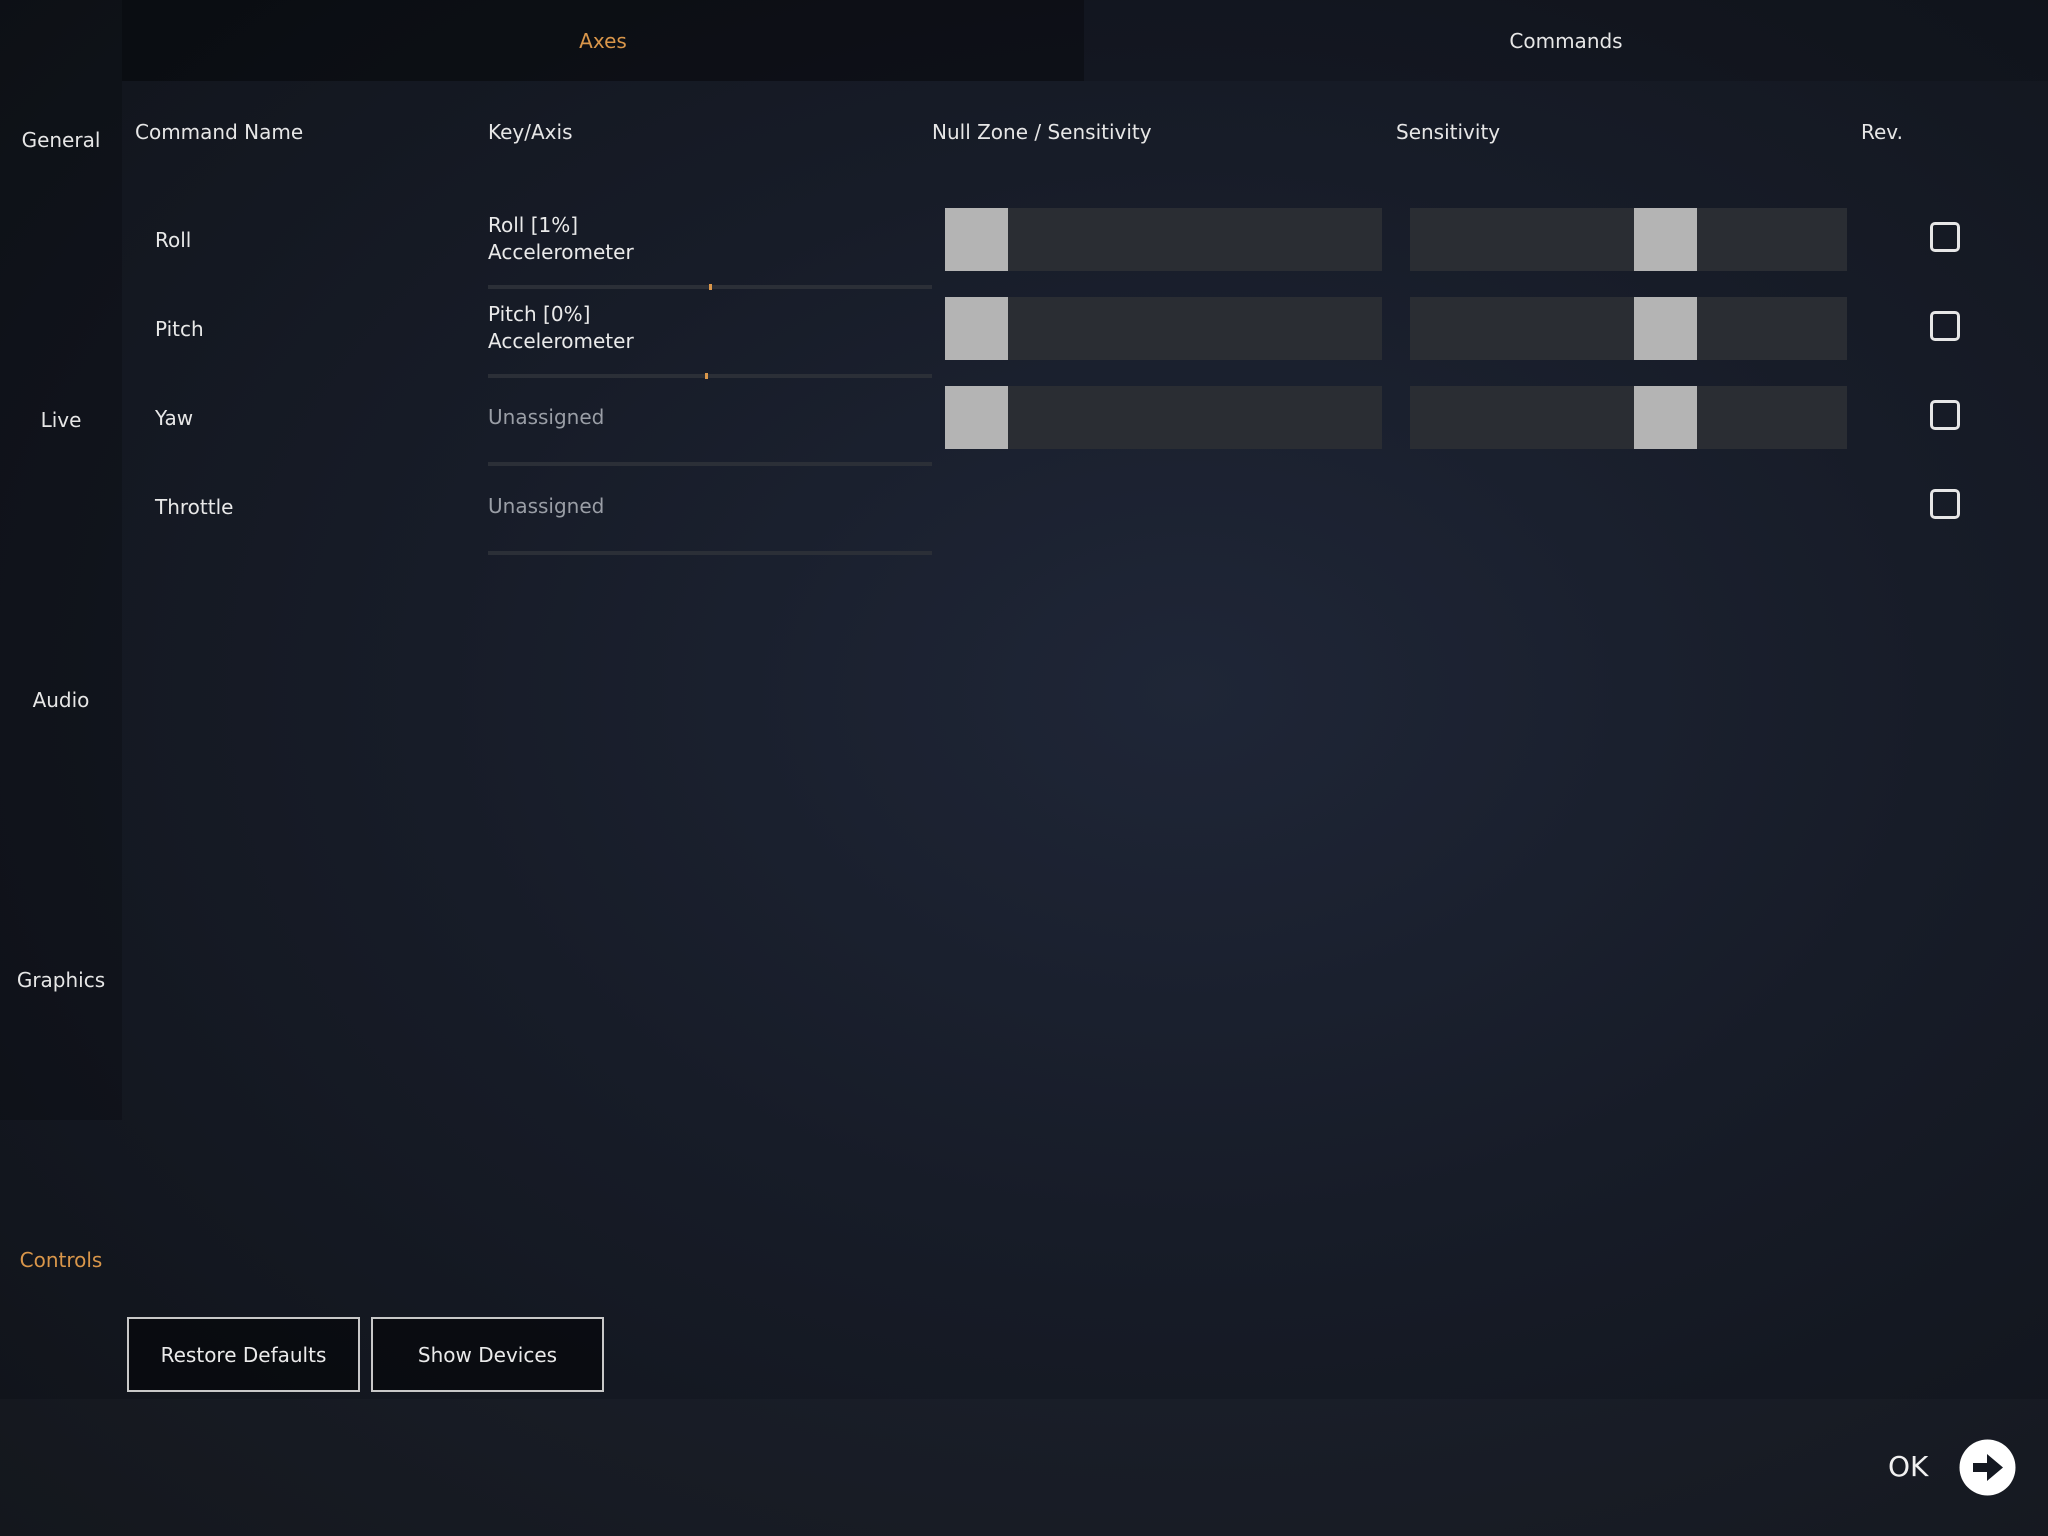 This screenshot has height=1536, width=2048. Describe the element at coordinates (1163, 328) in the screenshot. I see `null-zone-slider-pitch` at that location.